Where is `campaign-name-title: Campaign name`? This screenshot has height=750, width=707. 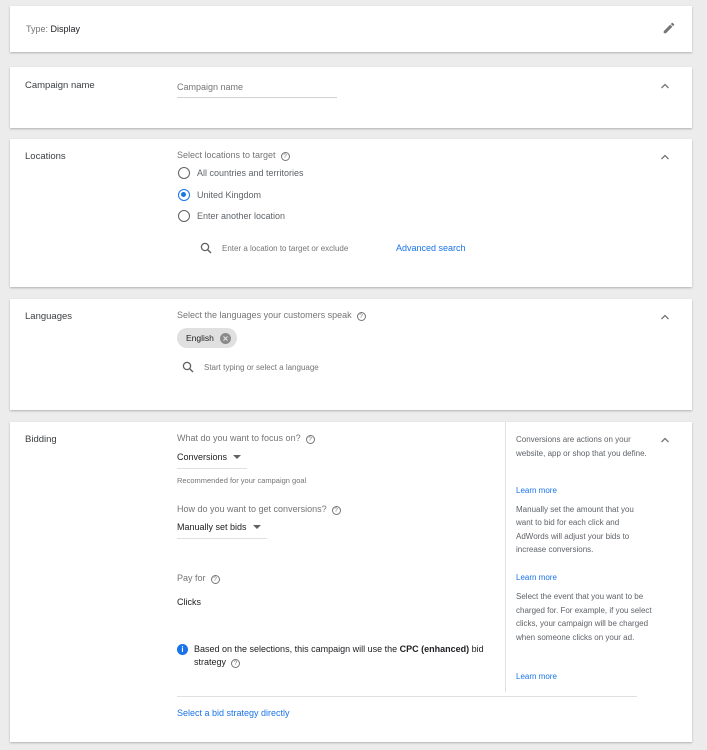
campaign-name-title: Campaign name is located at coordinates (60, 85).